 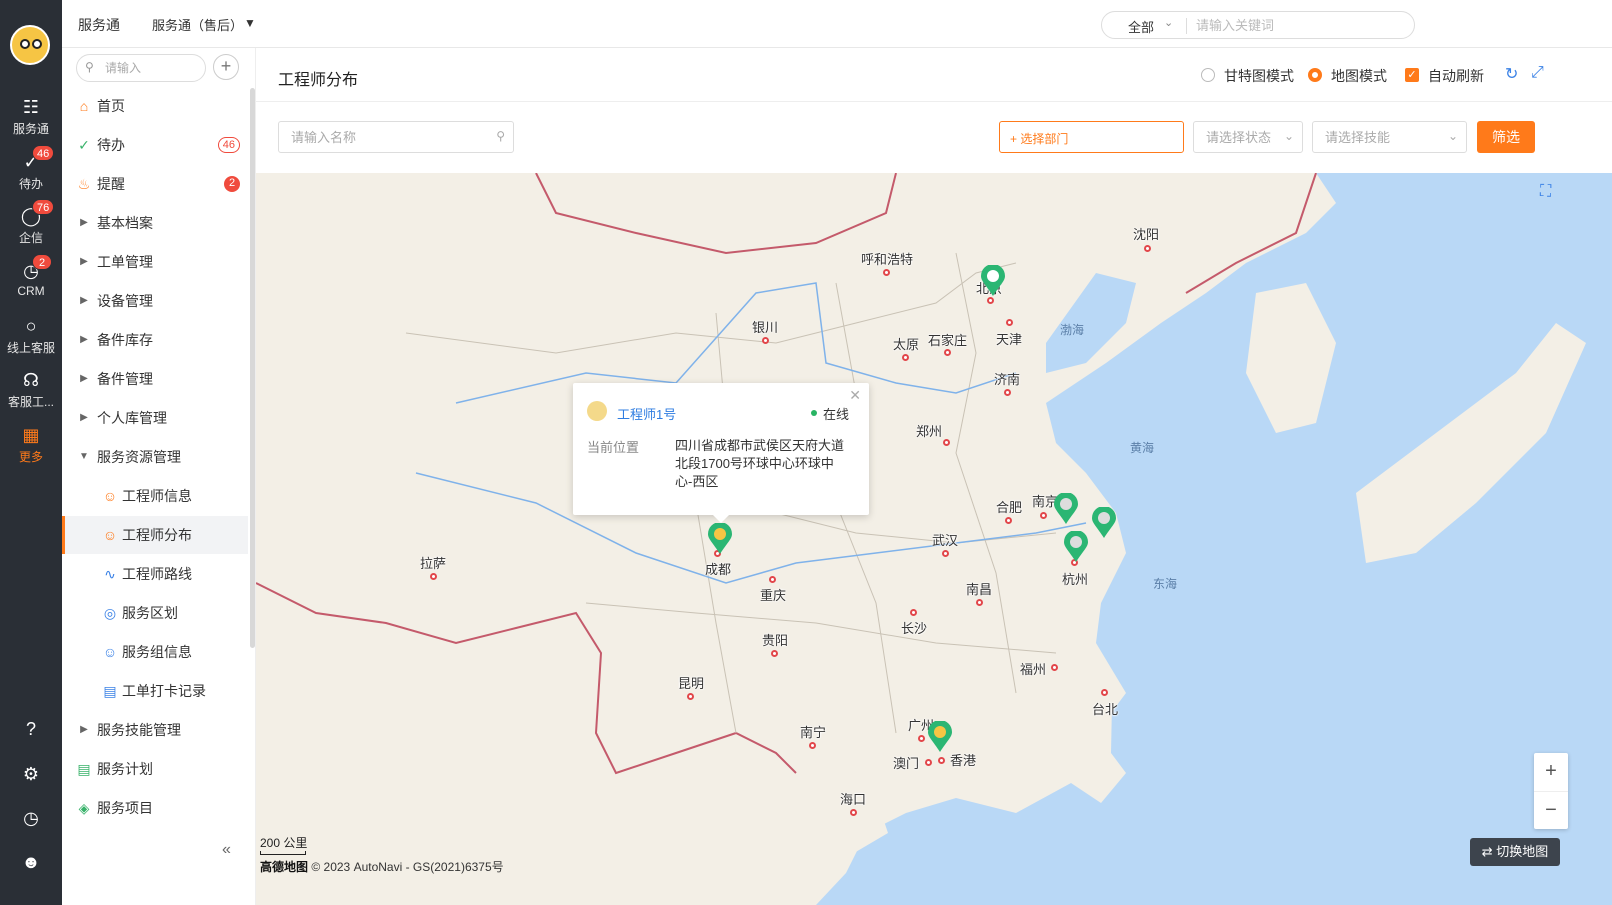 I want to click on rail-item-more: ▦ 更多, so click(x=31, y=444).